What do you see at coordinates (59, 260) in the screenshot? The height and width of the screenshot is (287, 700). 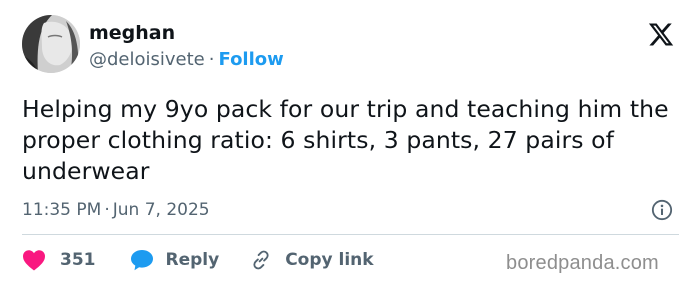 I see `like-button: 351` at bounding box center [59, 260].